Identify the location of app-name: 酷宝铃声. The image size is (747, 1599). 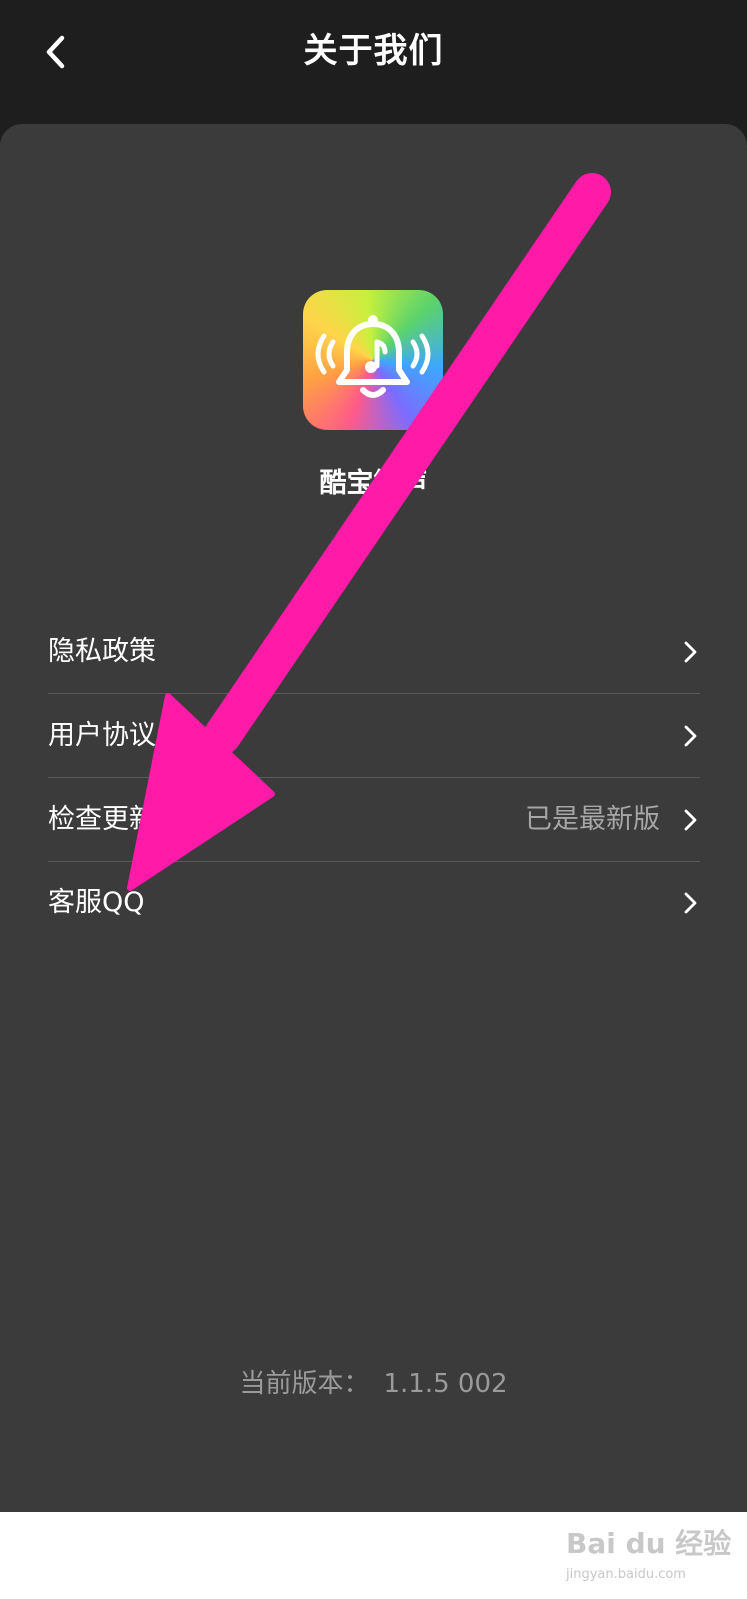
(373, 483).